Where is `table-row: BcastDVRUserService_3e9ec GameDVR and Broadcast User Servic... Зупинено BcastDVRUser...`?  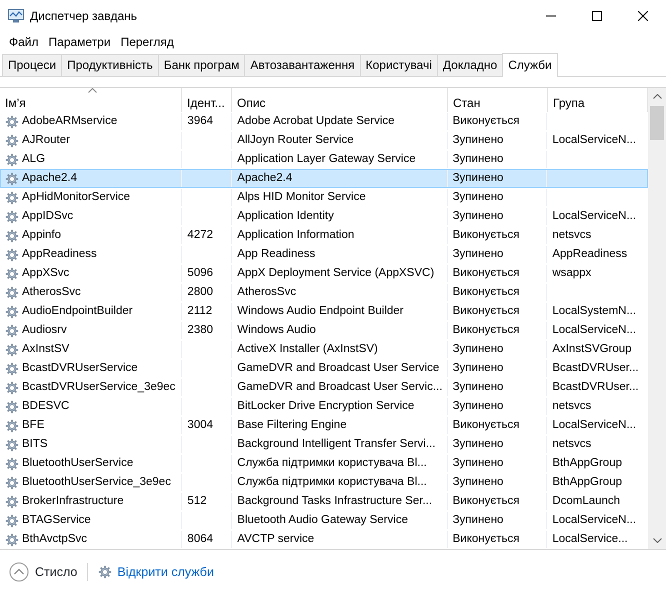
table-row: BcastDVRUserService_3e9ec GameDVR and Broadcast User Servic... Зупинено BcastDVRUser... is located at coordinates (324, 387).